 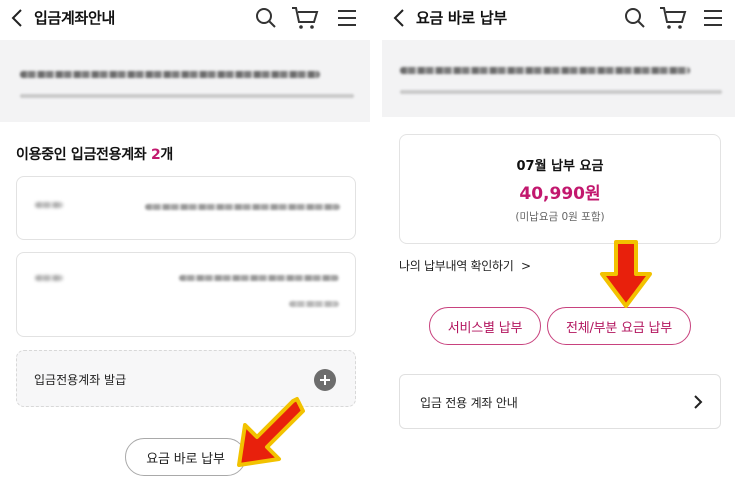 I want to click on payment-history-label: 나의 납부내역 확인하기, so click(x=456, y=266).